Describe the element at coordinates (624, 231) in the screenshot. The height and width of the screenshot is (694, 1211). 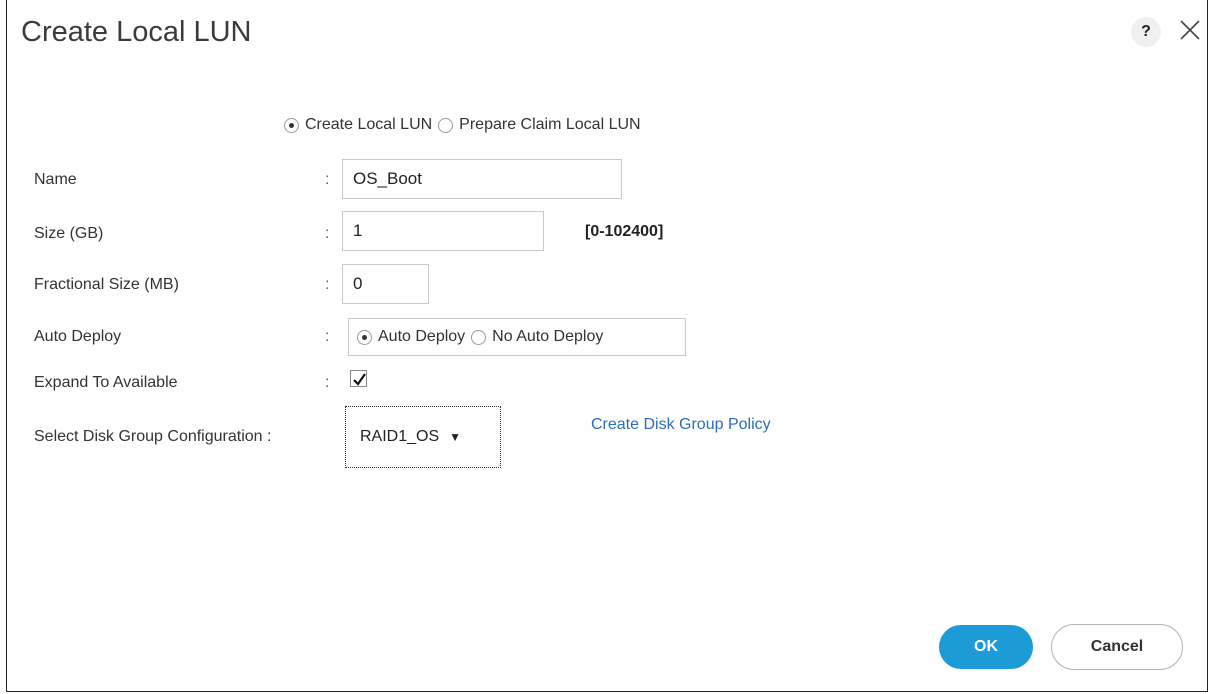
I see `size-range-hint: [0-102400]` at that location.